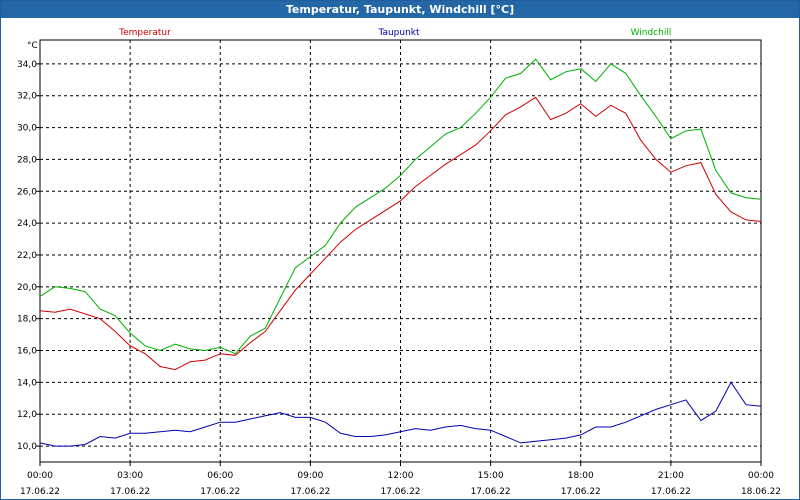 The width and height of the screenshot is (800, 500). What do you see at coordinates (220, 476) in the screenshot?
I see `x-tick-time: 06:00` at bounding box center [220, 476].